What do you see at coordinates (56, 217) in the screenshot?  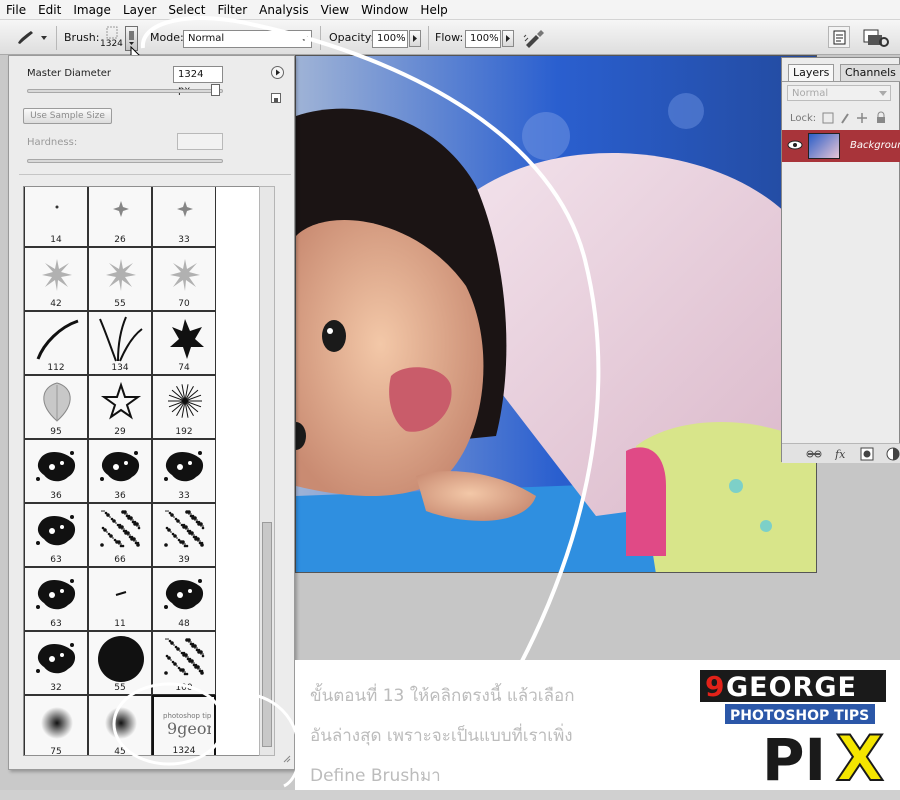 I see `brush-preset-14: 14` at bounding box center [56, 217].